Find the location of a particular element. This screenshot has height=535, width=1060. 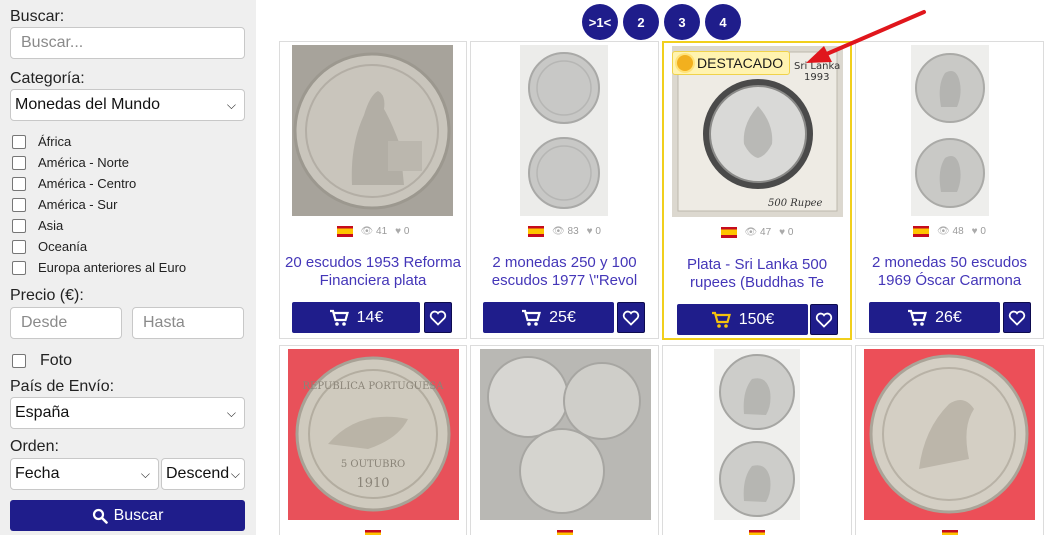

views-count: 👁 48 is located at coordinates (950, 231).